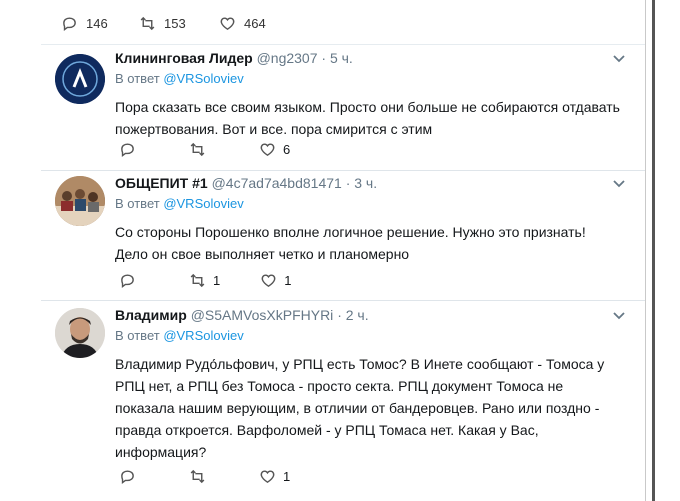 This screenshot has width=680, height=501. I want to click on lambda-logo-icon, so click(80, 79).